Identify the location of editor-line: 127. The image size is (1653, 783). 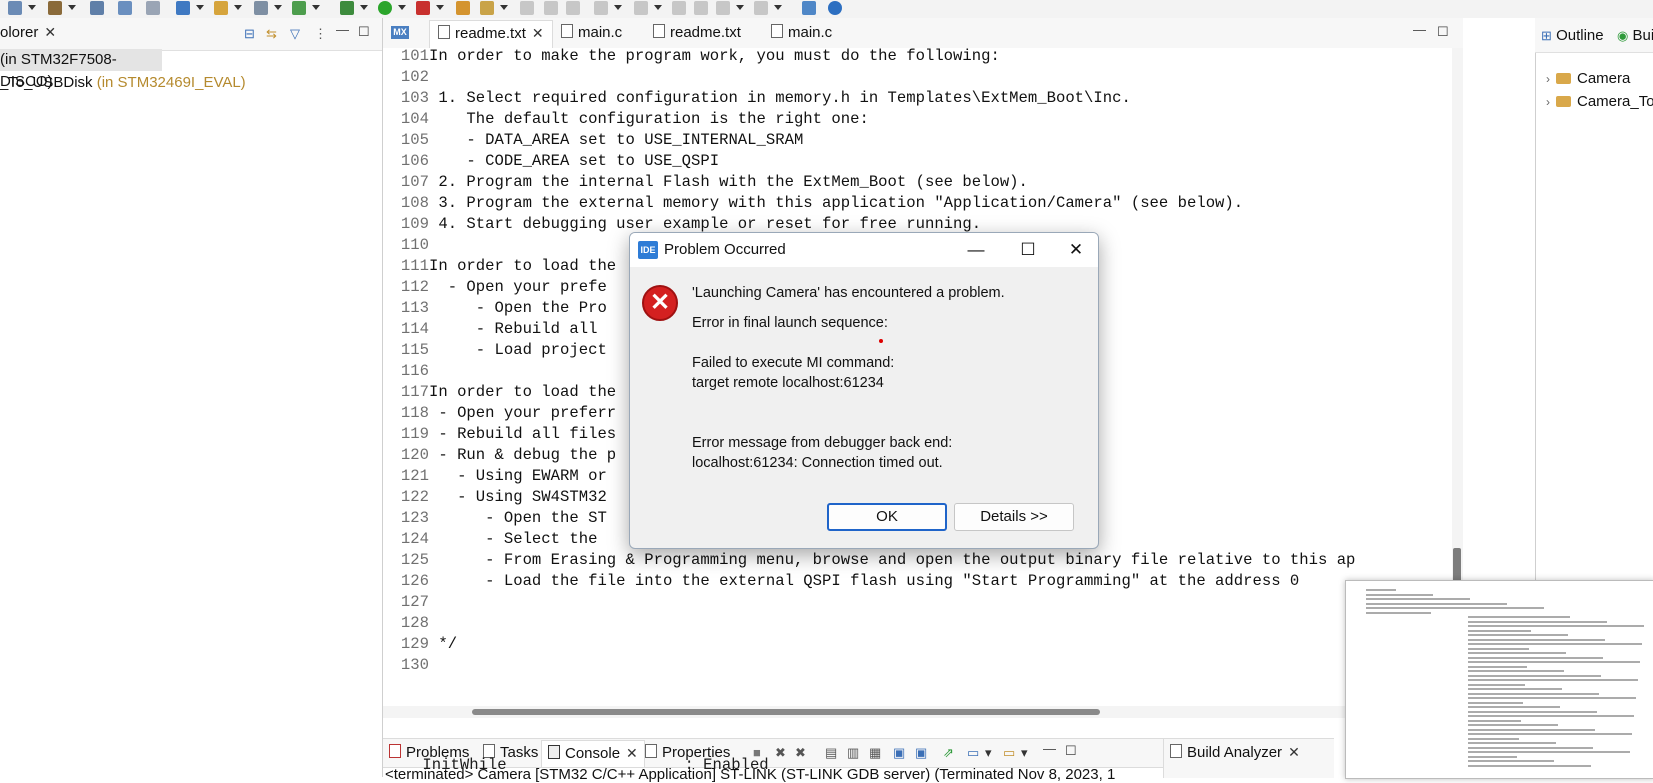
(406, 602).